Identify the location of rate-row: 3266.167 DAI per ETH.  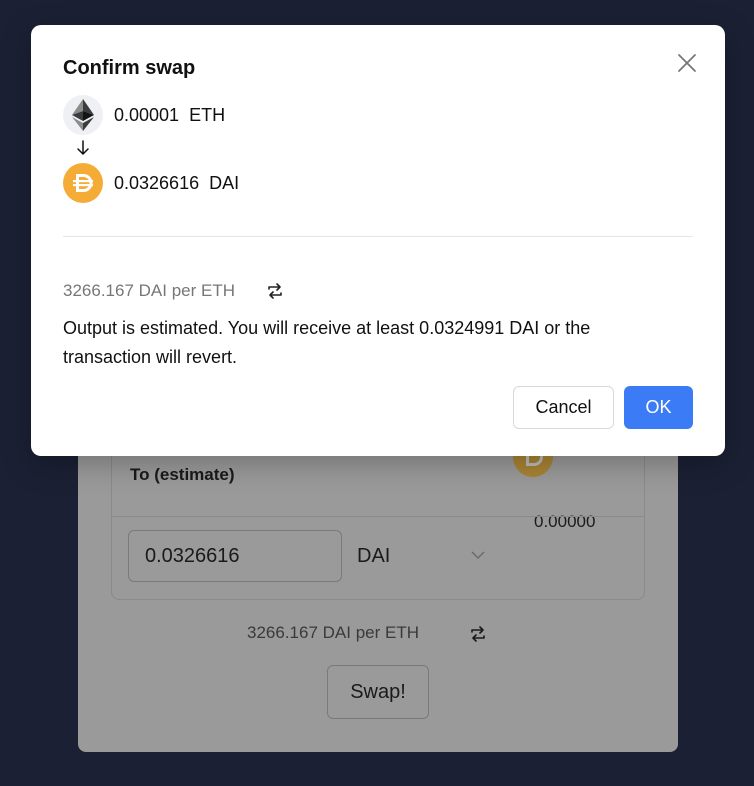
(173, 291).